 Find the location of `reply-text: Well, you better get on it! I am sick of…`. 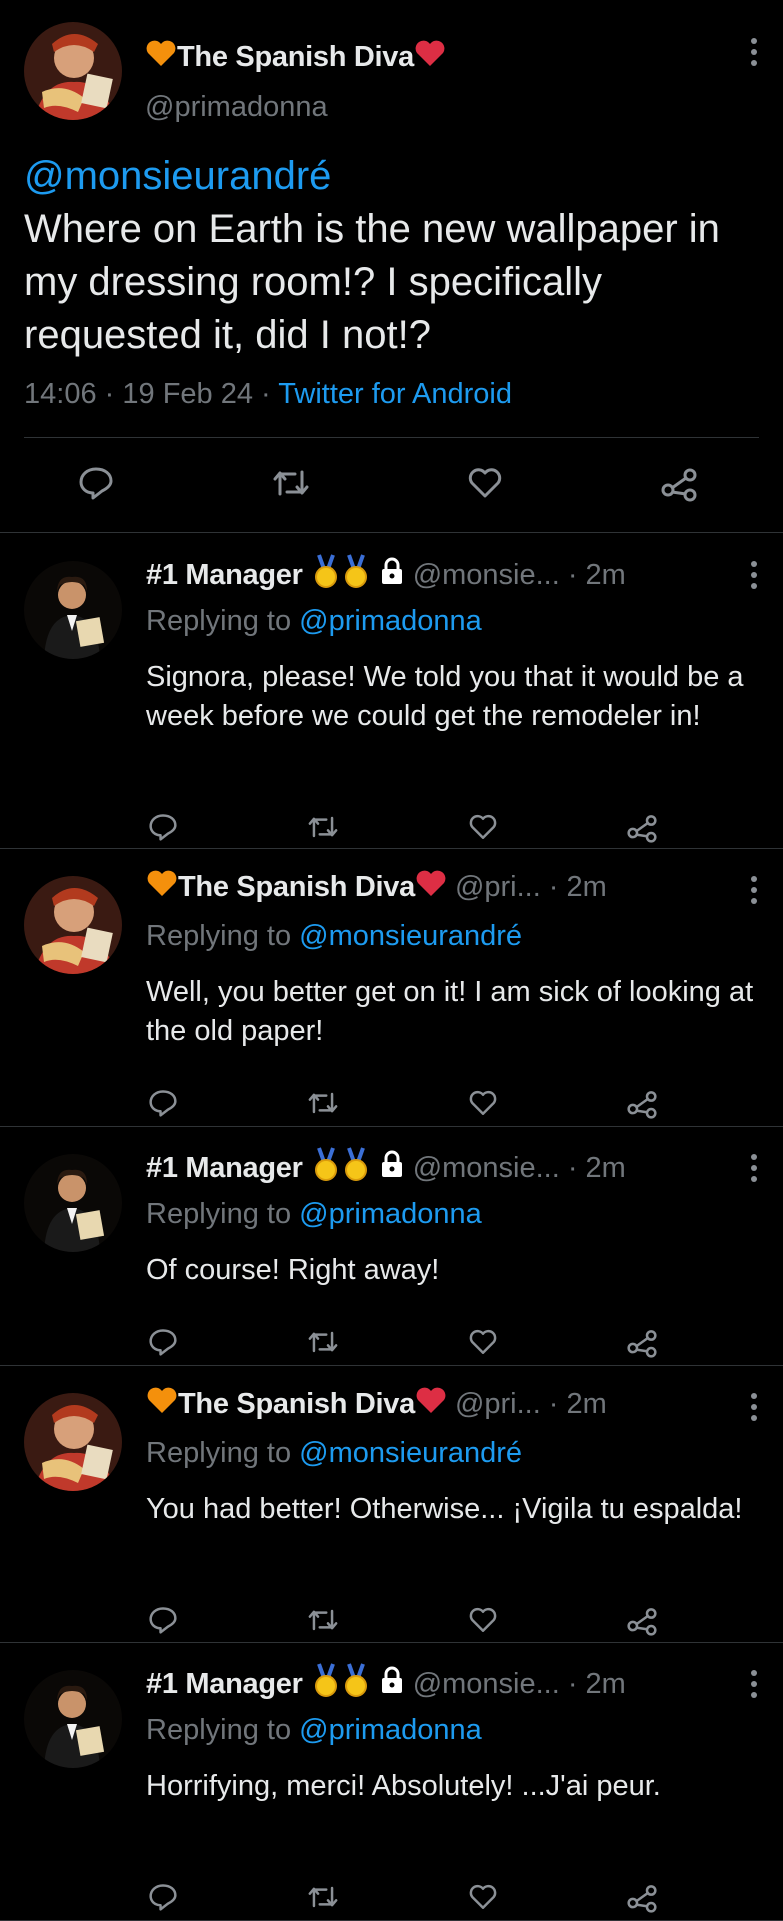

reply-text: Well, you better get on it! I am sick of… is located at coordinates (450, 1011).